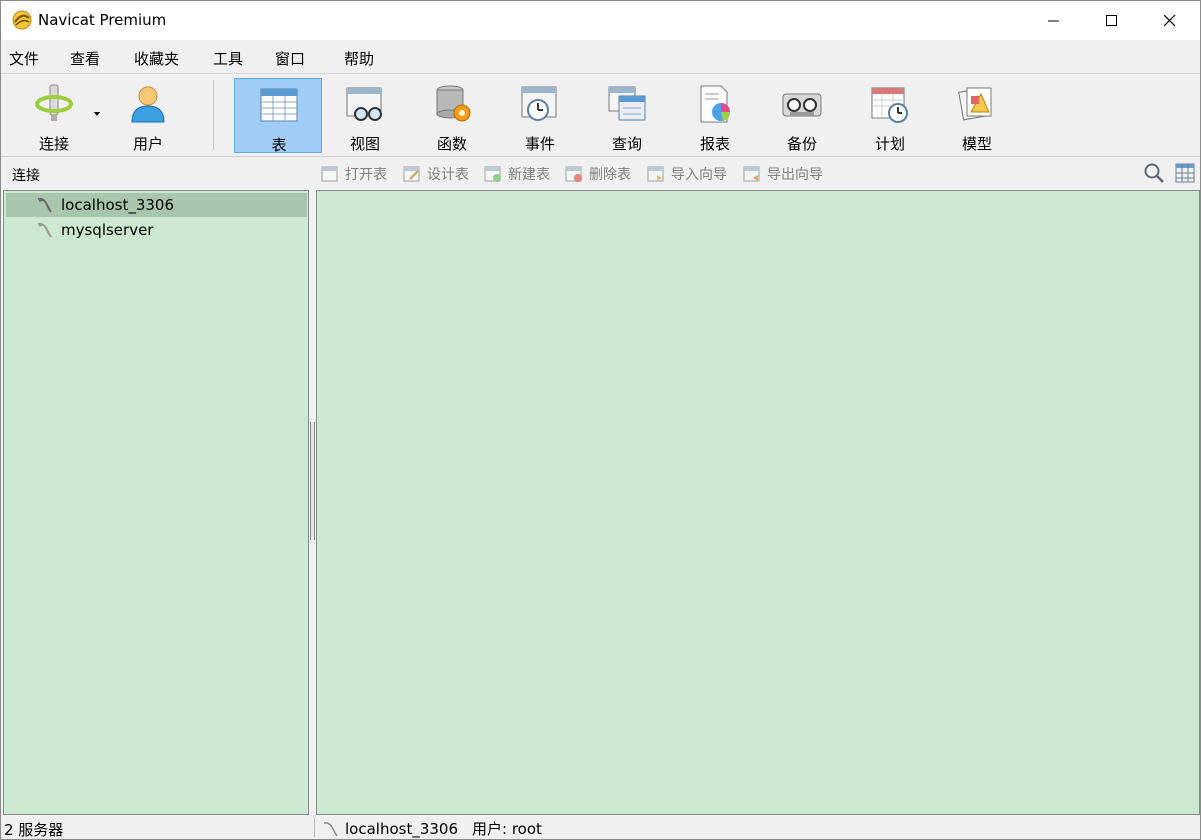  Describe the element at coordinates (156, 230) in the screenshot. I see `tree-item-mysqlserver: mysqlserver` at that location.